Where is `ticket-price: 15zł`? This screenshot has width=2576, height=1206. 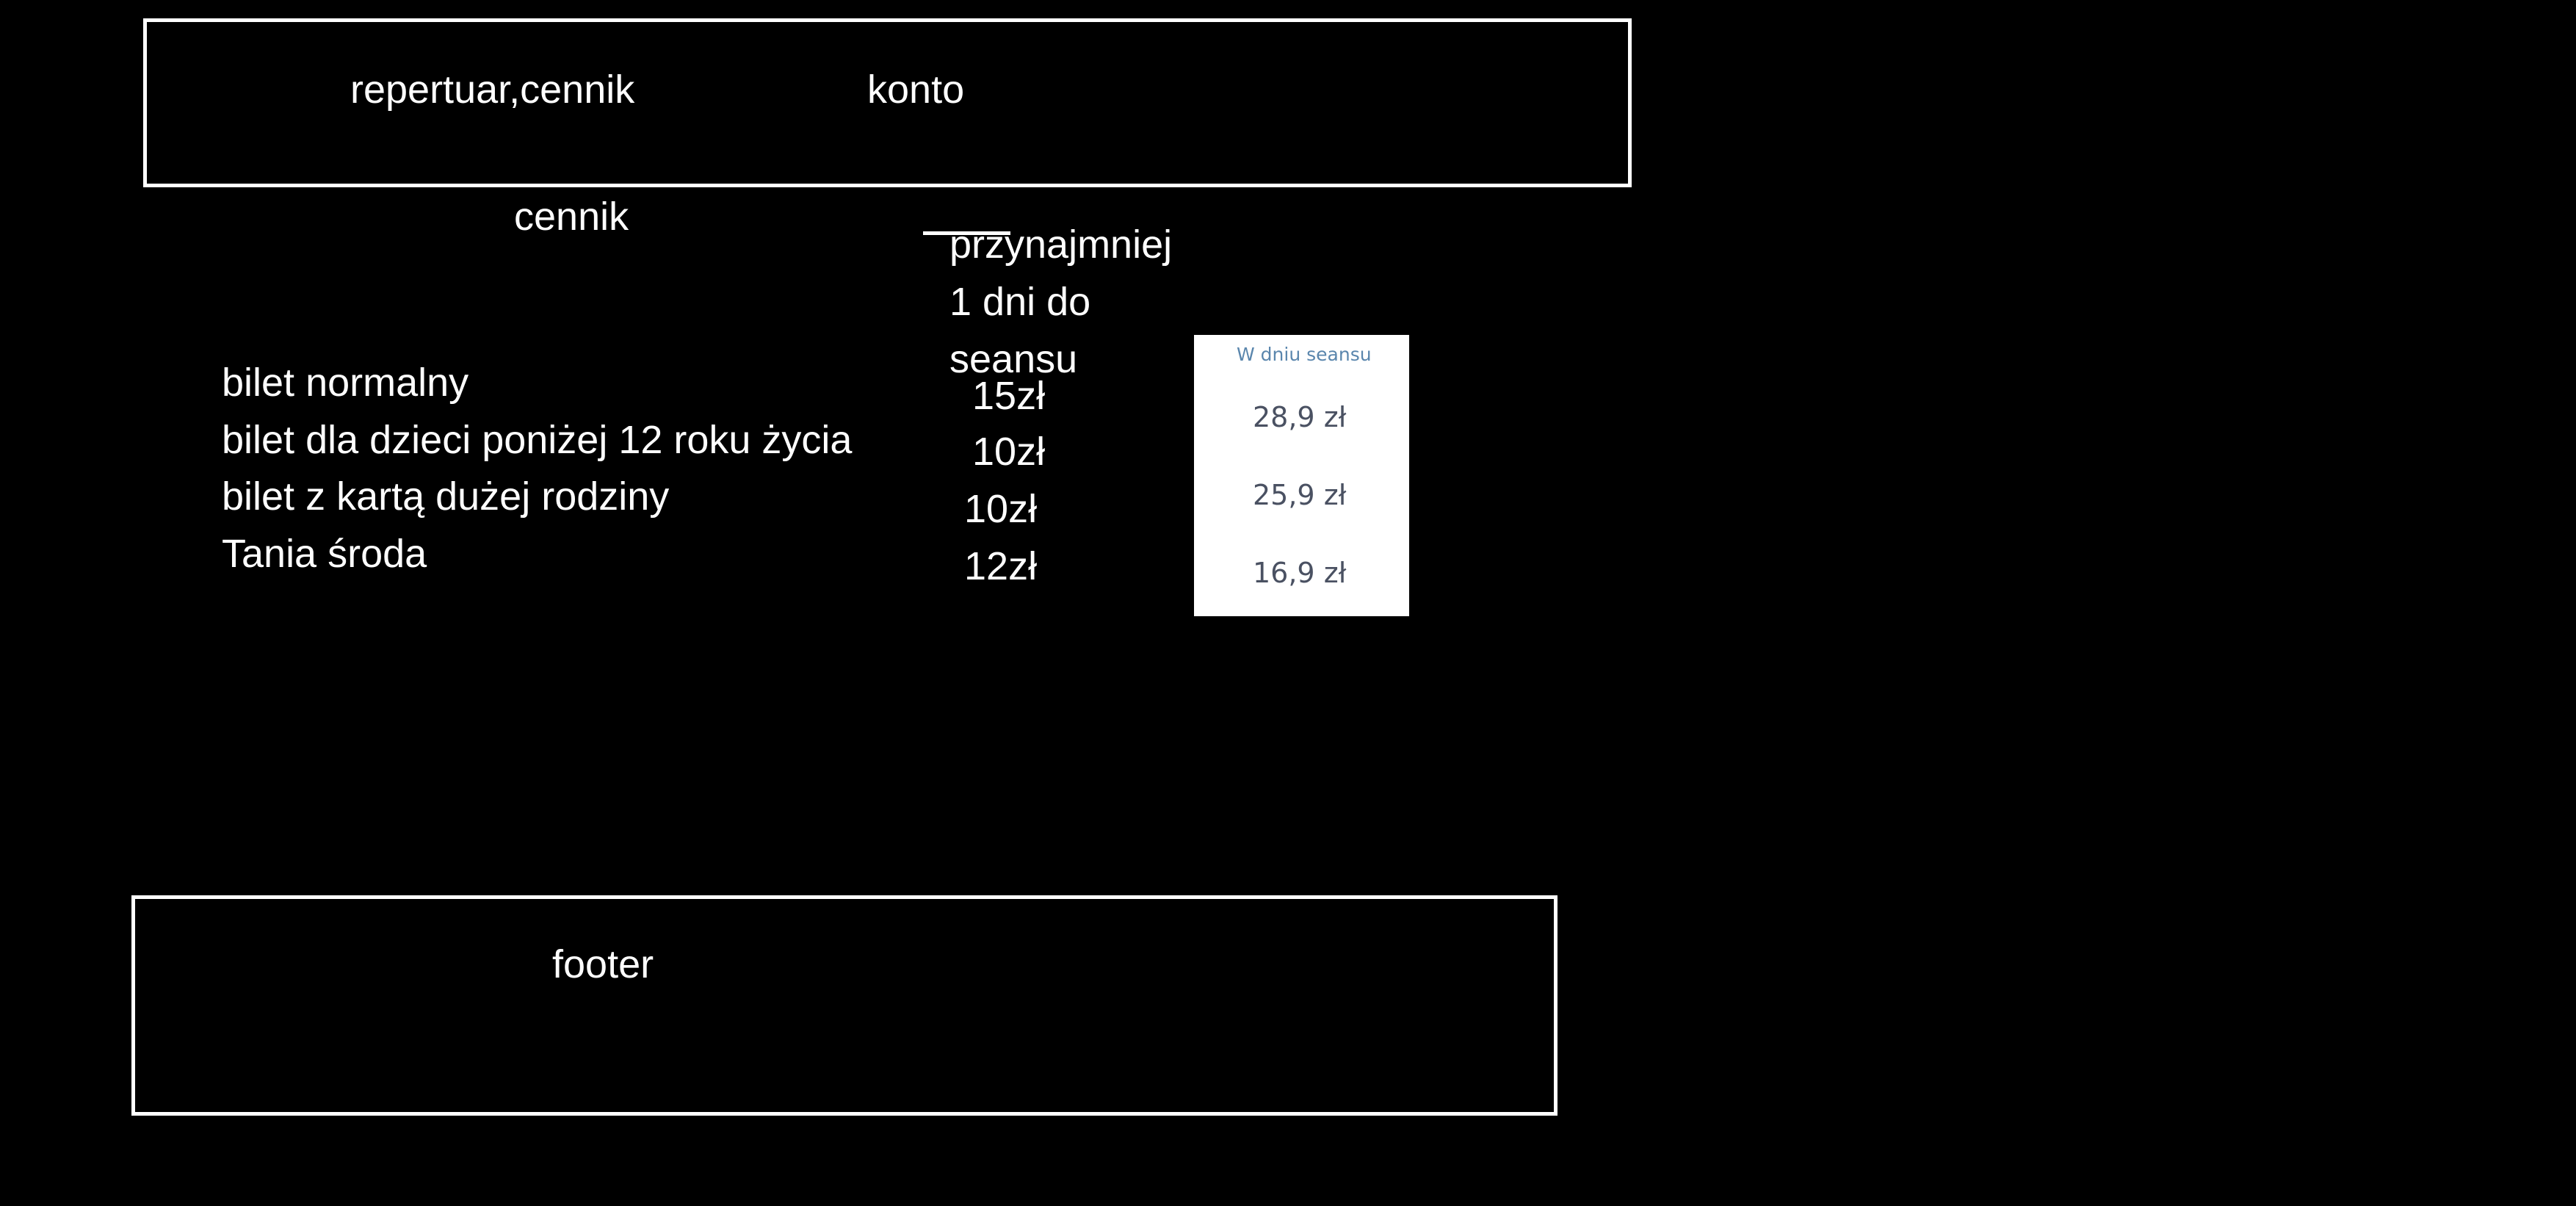 ticket-price: 15zł is located at coordinates (1009, 396).